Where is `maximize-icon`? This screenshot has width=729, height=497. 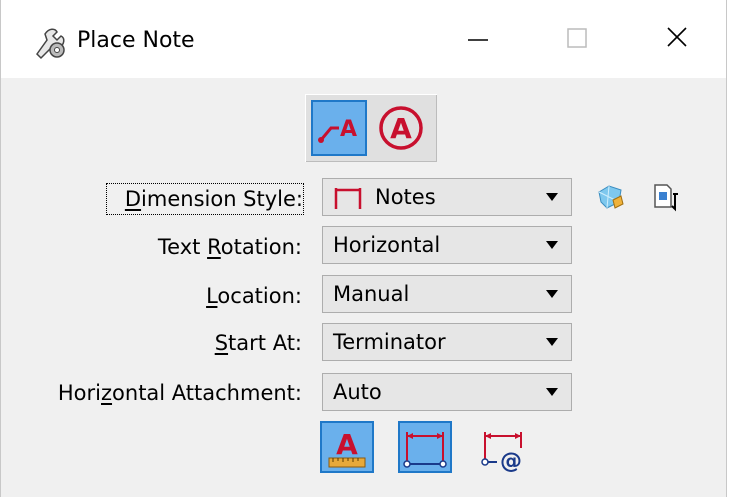 maximize-icon is located at coordinates (577, 38).